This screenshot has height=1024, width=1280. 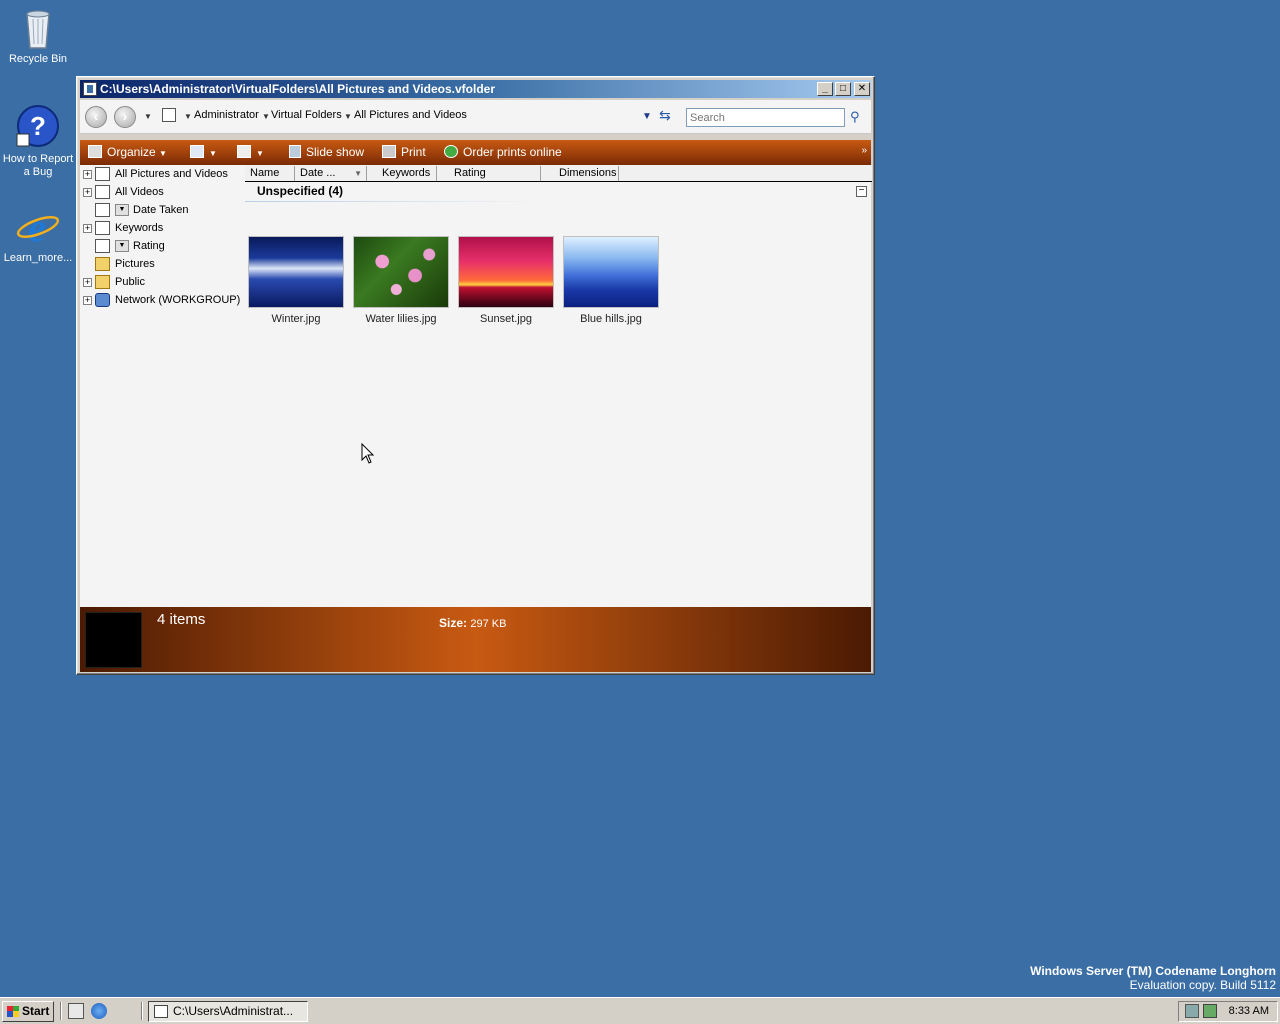 What do you see at coordinates (335, 152) in the screenshot?
I see `slideshow-label: Slide show` at bounding box center [335, 152].